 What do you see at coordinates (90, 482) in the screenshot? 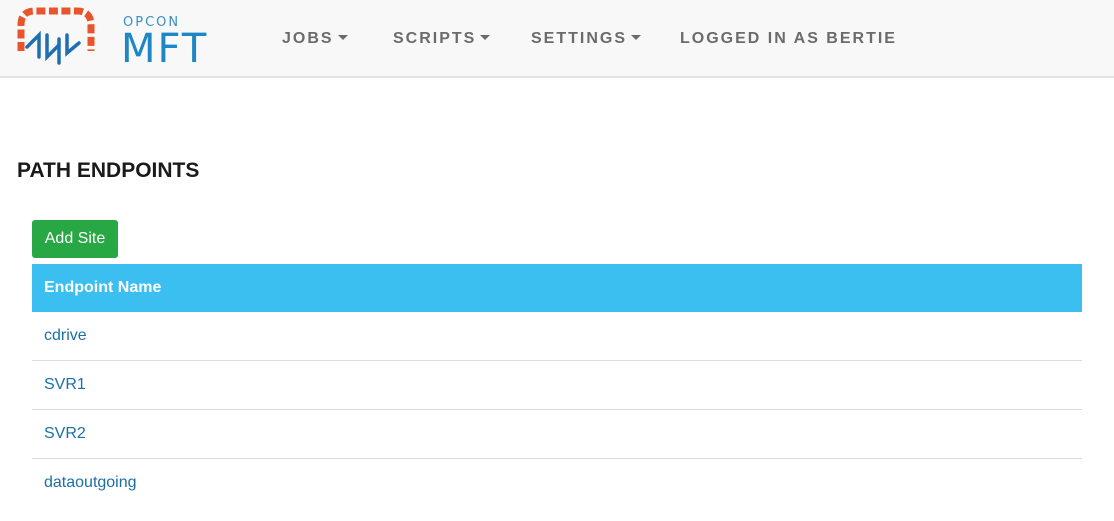
I see `endpoint-link: dataoutgoing` at bounding box center [90, 482].